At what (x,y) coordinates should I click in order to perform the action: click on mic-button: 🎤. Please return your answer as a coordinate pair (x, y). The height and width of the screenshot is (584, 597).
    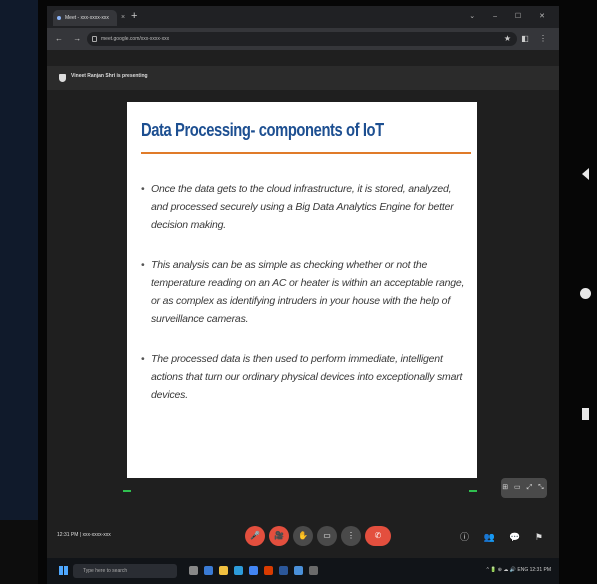
    Looking at the image, I should click on (255, 536).